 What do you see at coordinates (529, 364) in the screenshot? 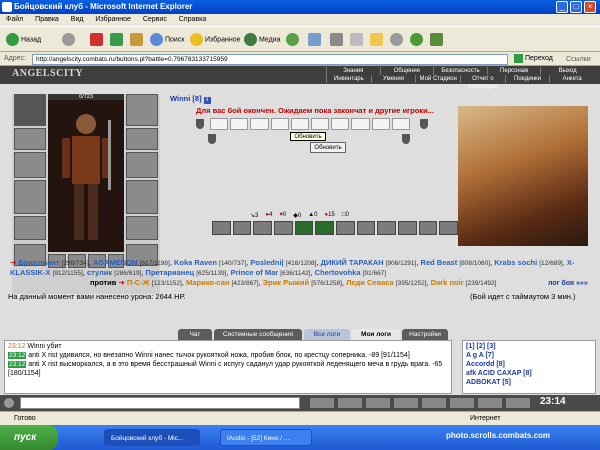
I see `online-player: Accordd [8]` at bounding box center [529, 364].